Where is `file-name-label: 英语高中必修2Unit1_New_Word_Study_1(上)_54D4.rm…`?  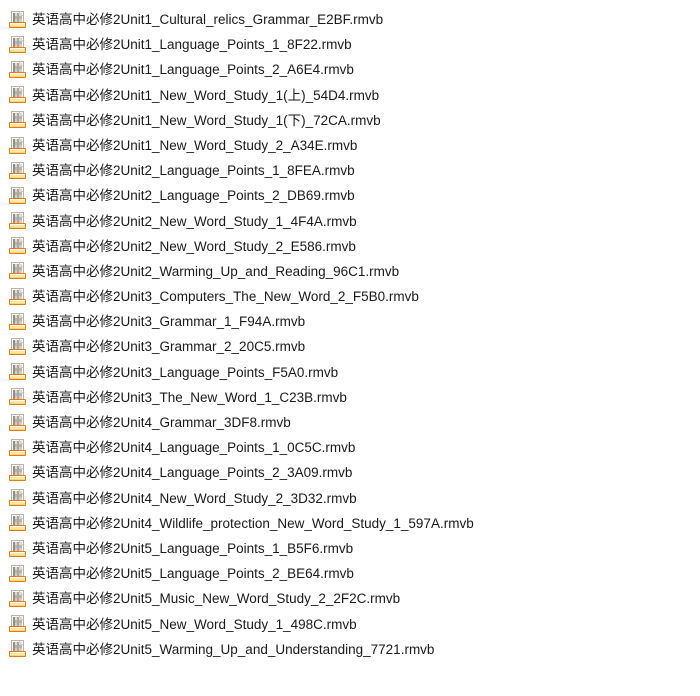 file-name-label: 英语高中必修2Unit1_New_Word_Study_1(上)_54D4.rm… is located at coordinates (206, 95).